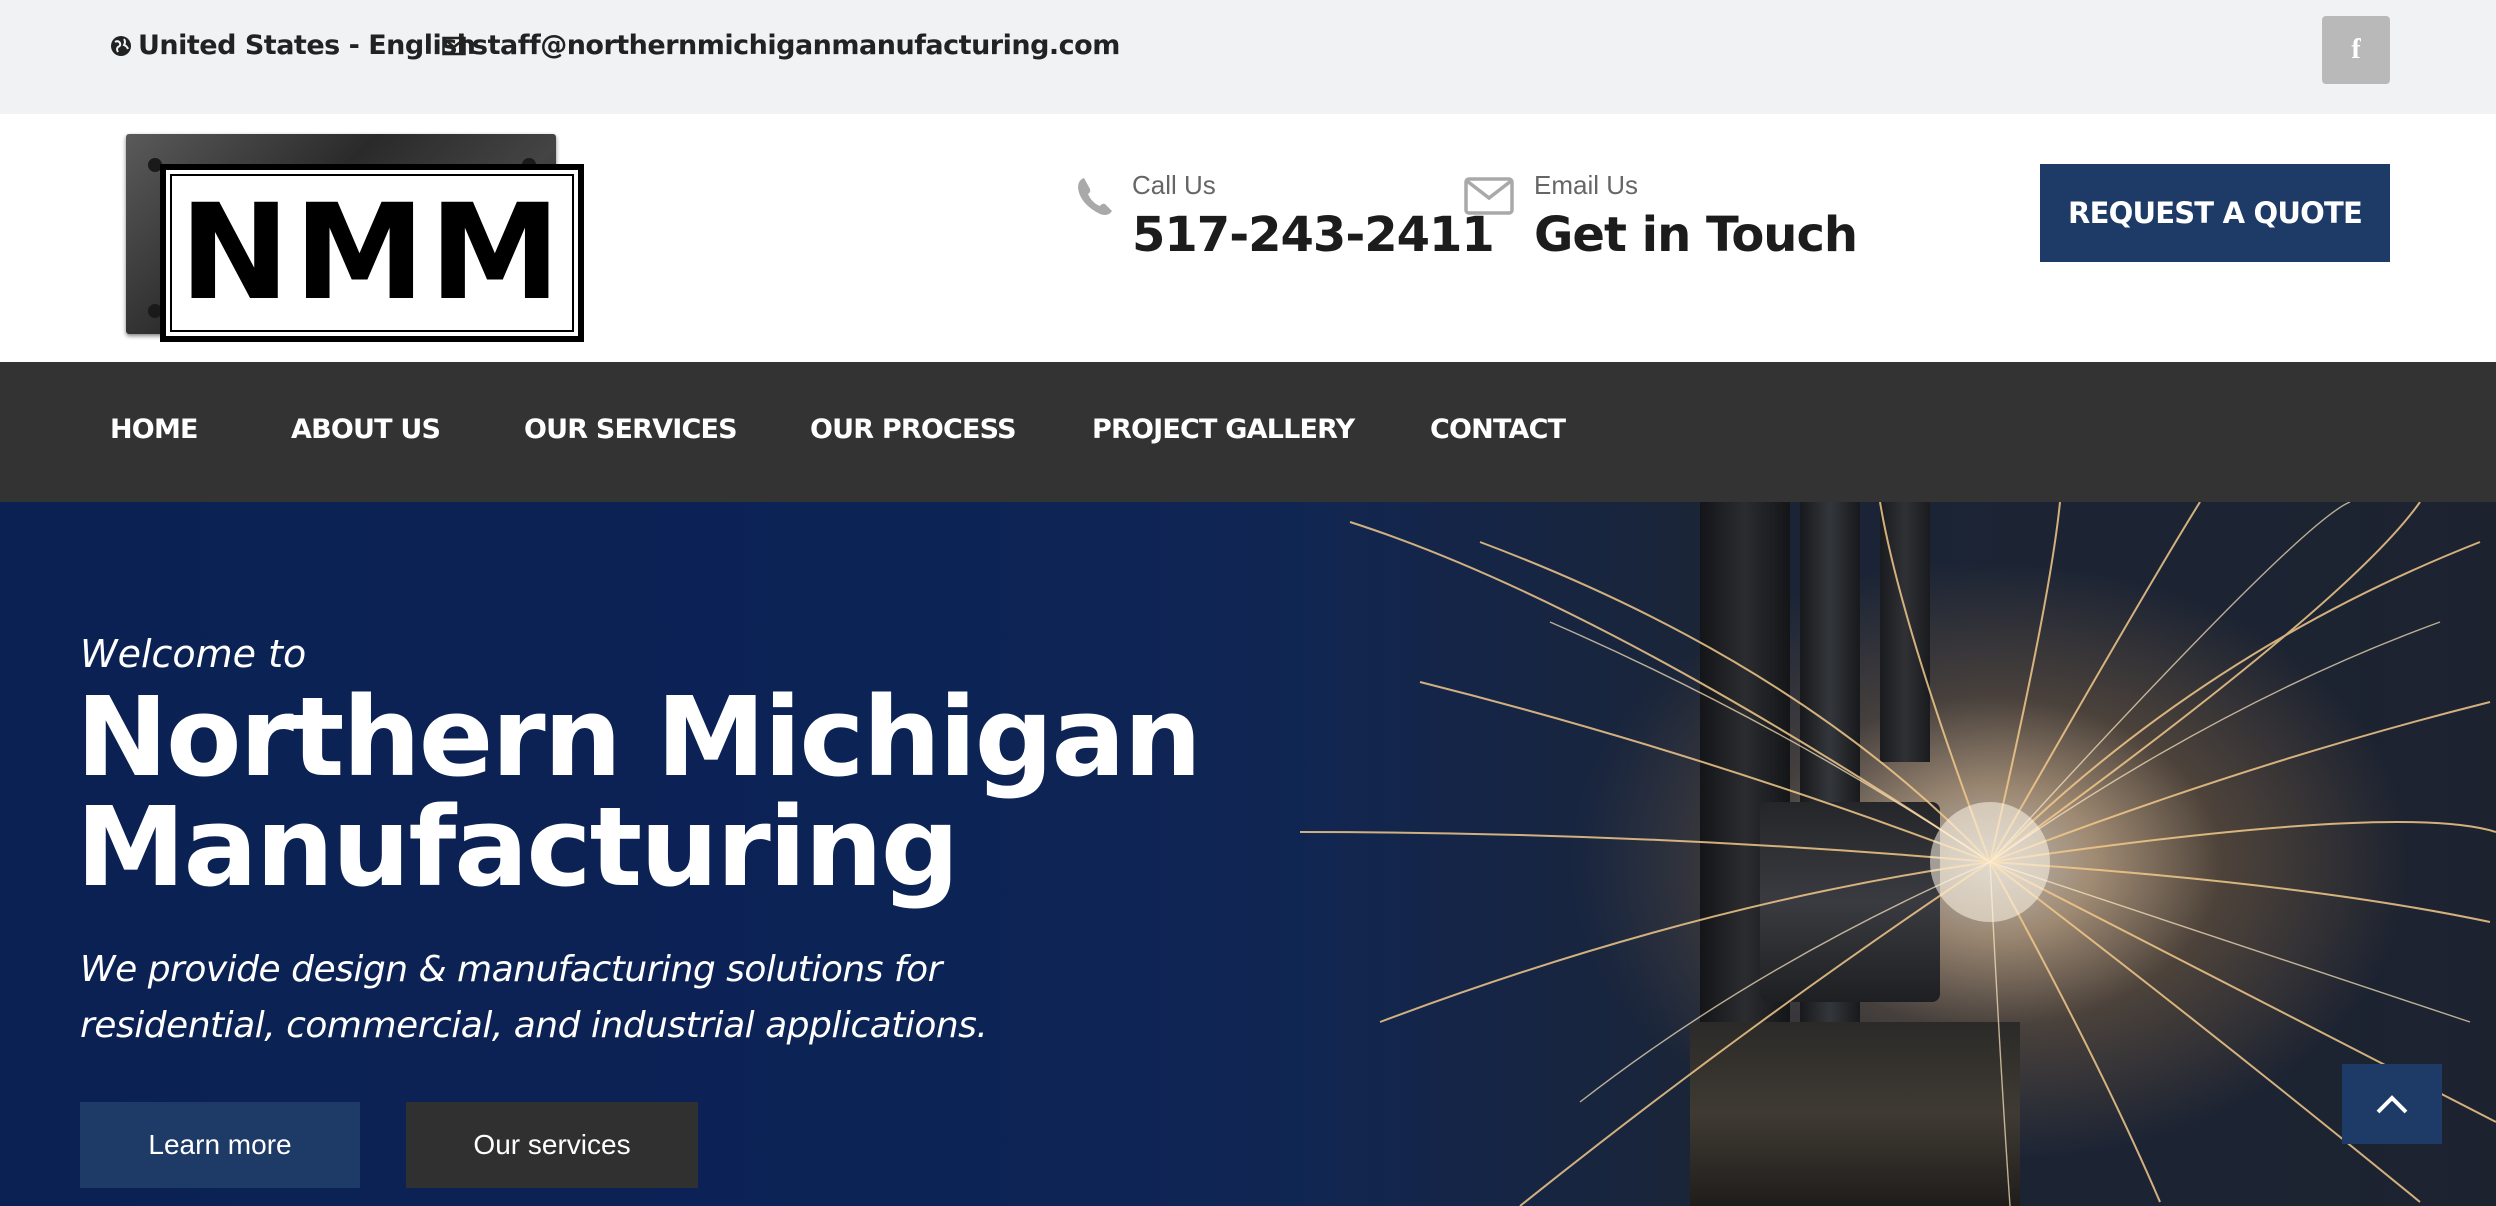  Describe the element at coordinates (796, 45) in the screenshot. I see `email-address: staff@northernmichiganmanufacturing.com` at that location.